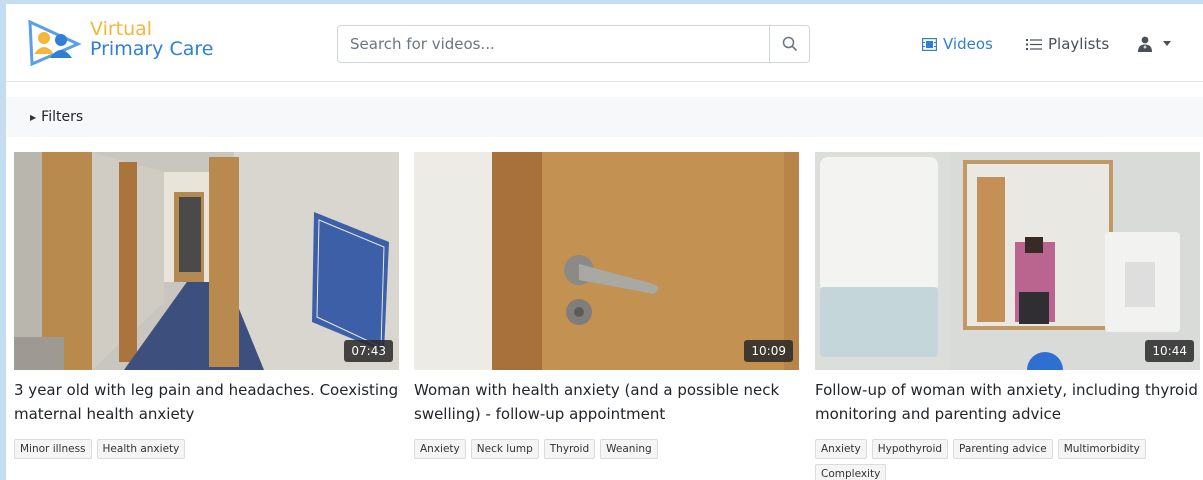  What do you see at coordinates (604, 117) in the screenshot?
I see `filters-toggle: ▶ Filters` at bounding box center [604, 117].